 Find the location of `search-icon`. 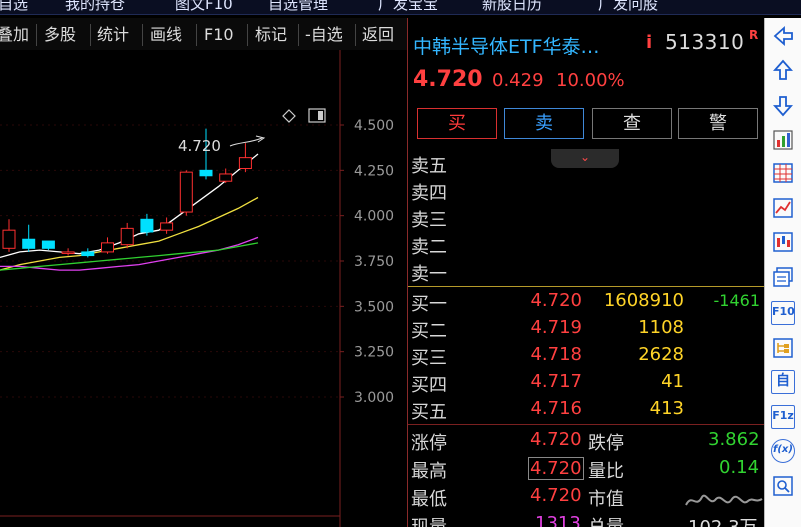

search-icon is located at coordinates (783, 486).